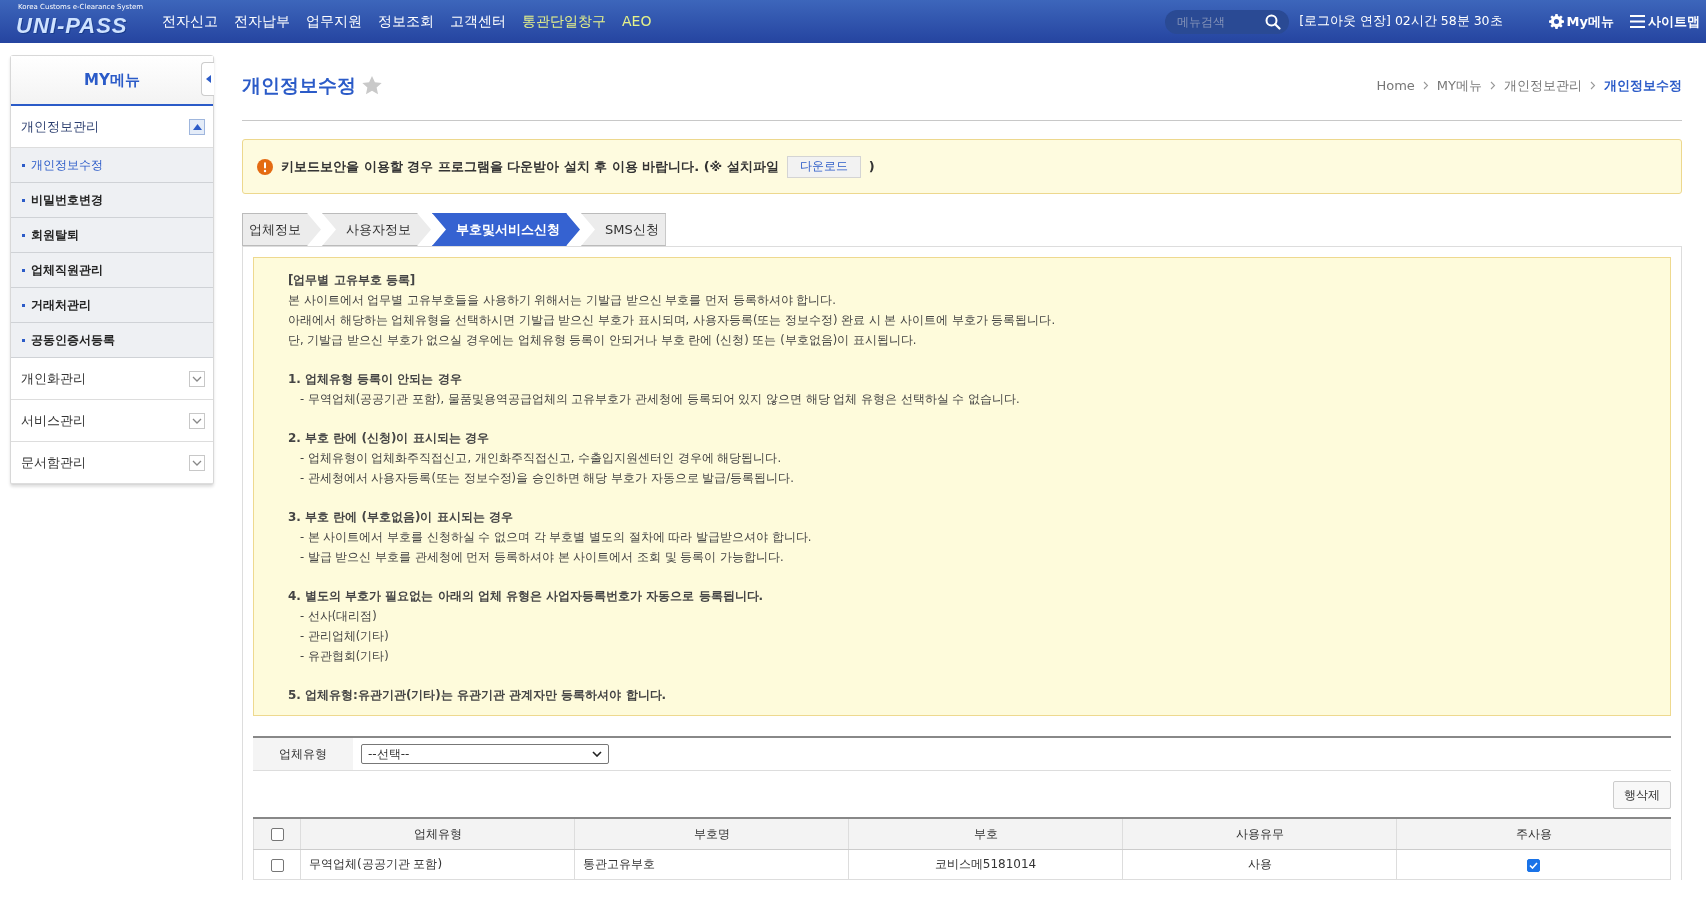 Image resolution: width=1706 pixels, height=900 pixels. Describe the element at coordinates (485, 754) in the screenshot. I see `type-select: --선택--` at that location.